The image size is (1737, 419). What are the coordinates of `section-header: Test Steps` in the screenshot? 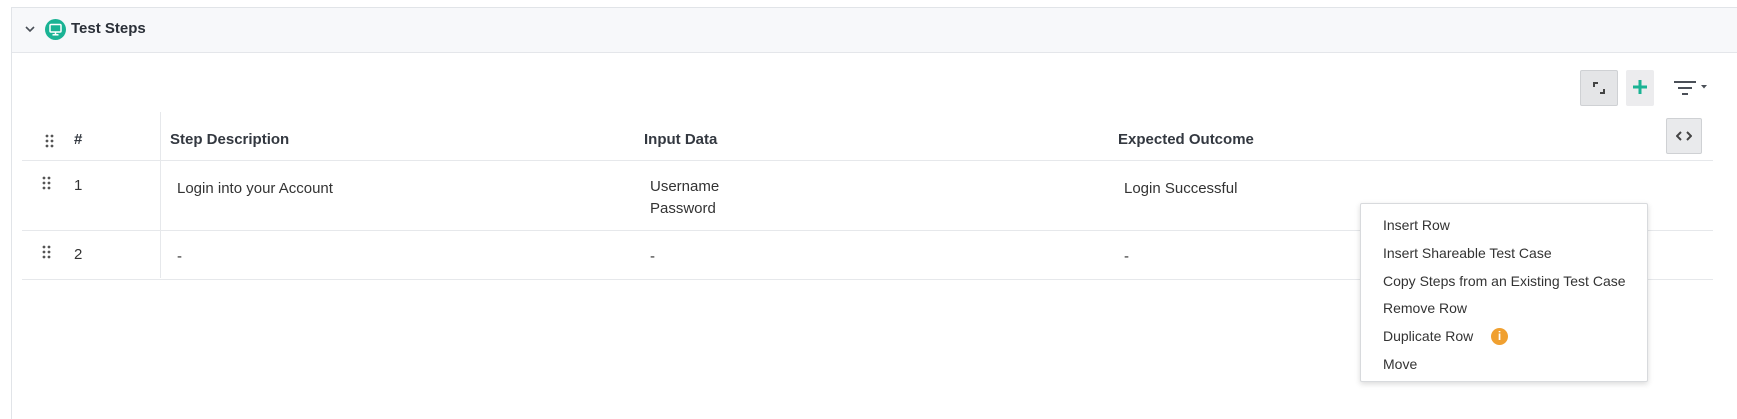 It's located at (874, 30).